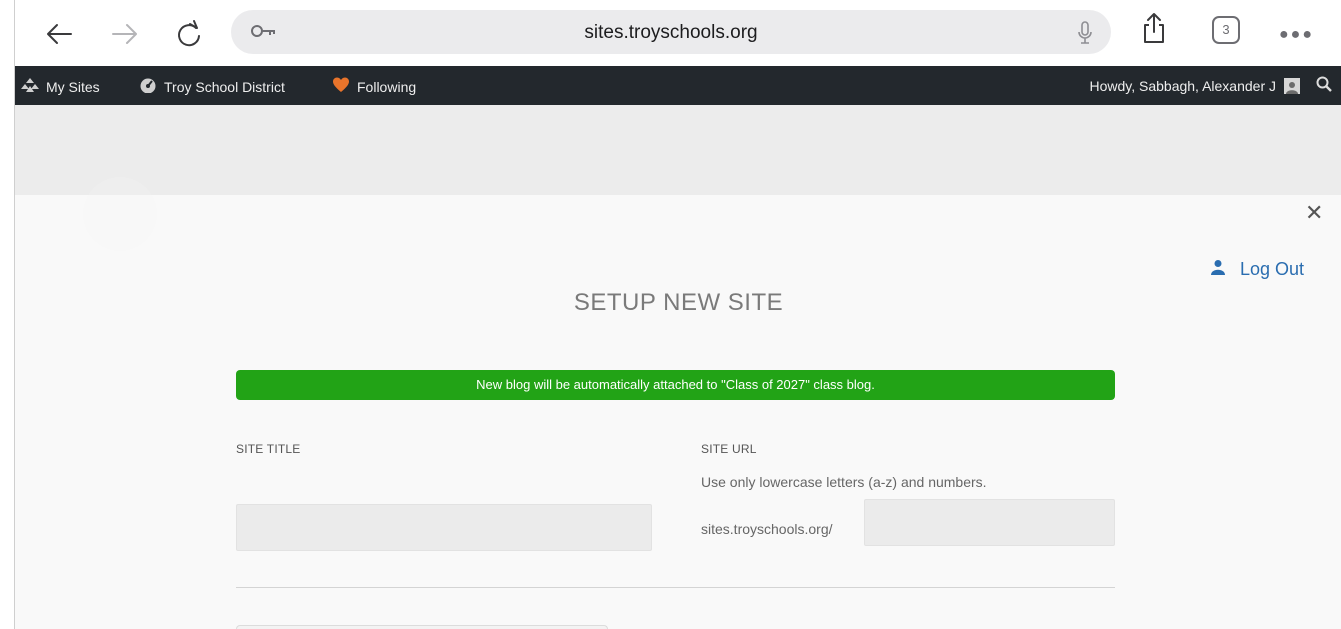 The width and height of the screenshot is (1341, 629). What do you see at coordinates (341, 86) in the screenshot?
I see `heart-icon` at bounding box center [341, 86].